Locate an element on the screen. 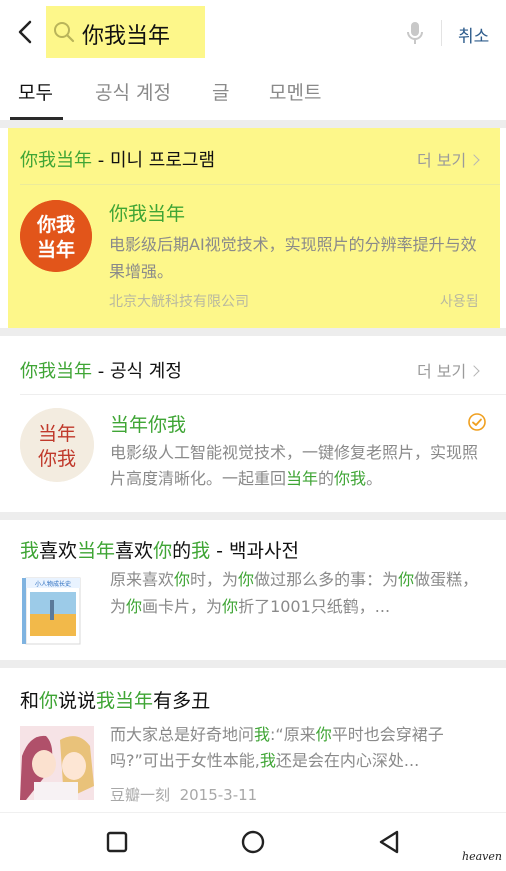 This screenshot has width=506, height=871. system-navigation-bar is located at coordinates (253, 841).